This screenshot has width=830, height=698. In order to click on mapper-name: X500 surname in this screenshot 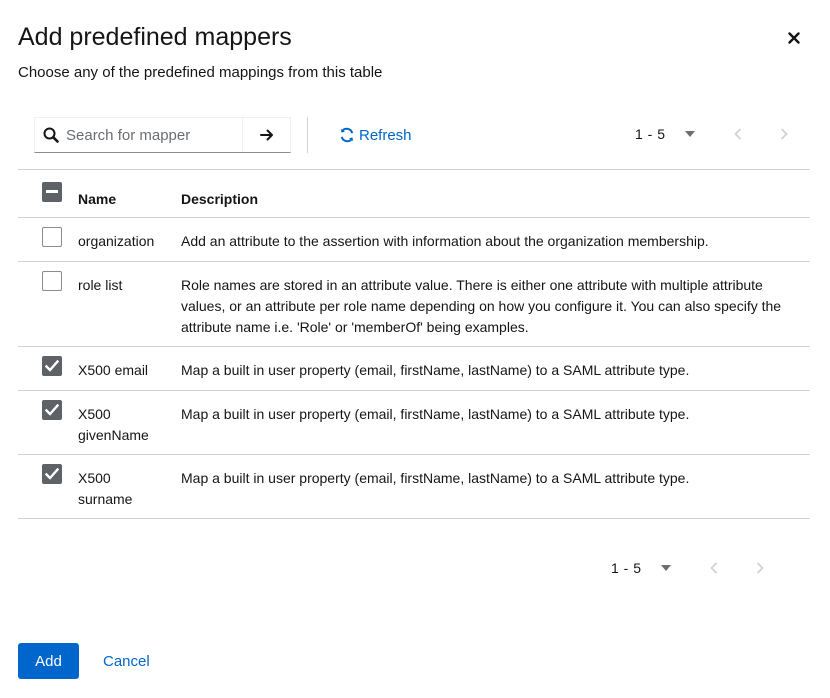, I will do `click(105, 488)`.